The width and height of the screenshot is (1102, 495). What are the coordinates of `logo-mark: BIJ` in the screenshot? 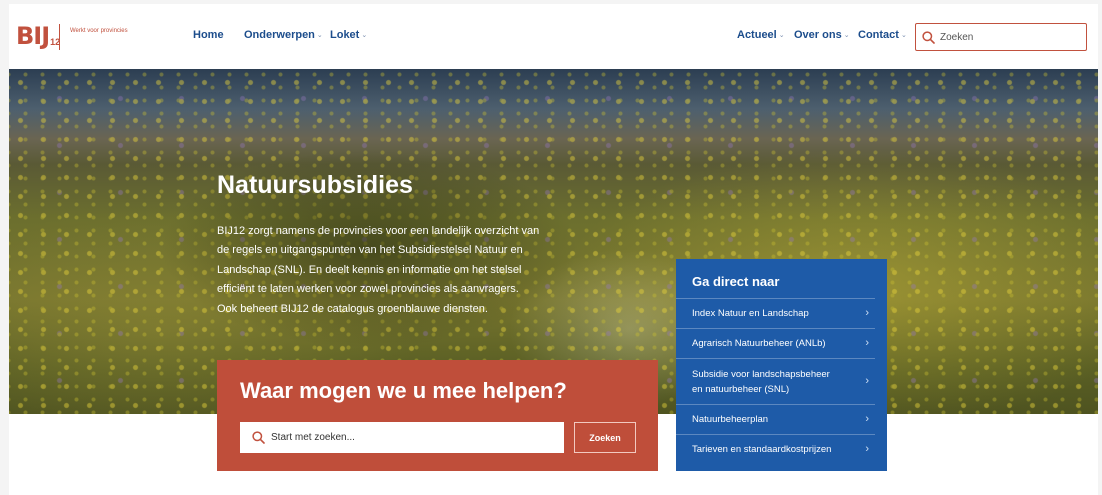 It's located at (33, 36).